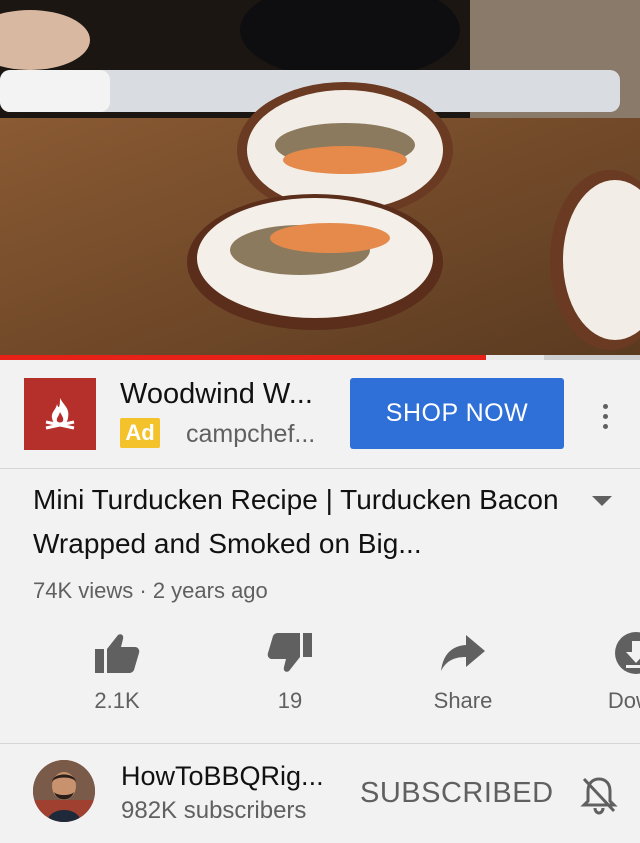  Describe the element at coordinates (623, 700) in the screenshot. I see `download-label: Down` at that location.